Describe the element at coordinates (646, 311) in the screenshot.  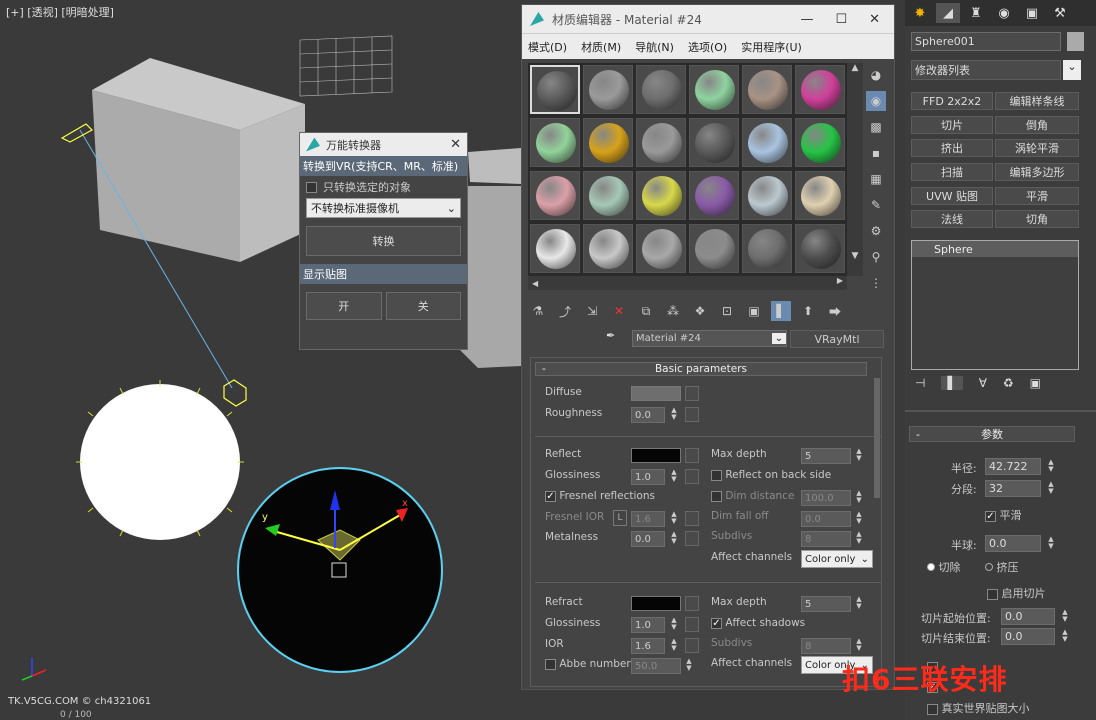
I see `copy-material-icon: ⧉` at that location.